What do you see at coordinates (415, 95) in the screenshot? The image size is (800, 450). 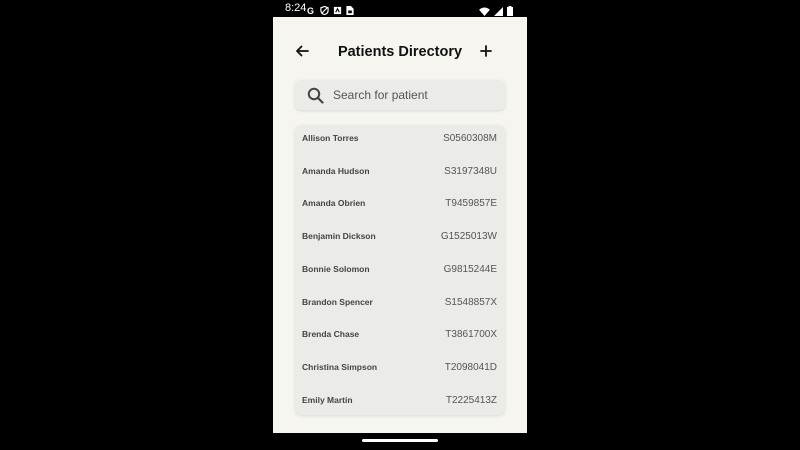 I see `search-input` at bounding box center [415, 95].